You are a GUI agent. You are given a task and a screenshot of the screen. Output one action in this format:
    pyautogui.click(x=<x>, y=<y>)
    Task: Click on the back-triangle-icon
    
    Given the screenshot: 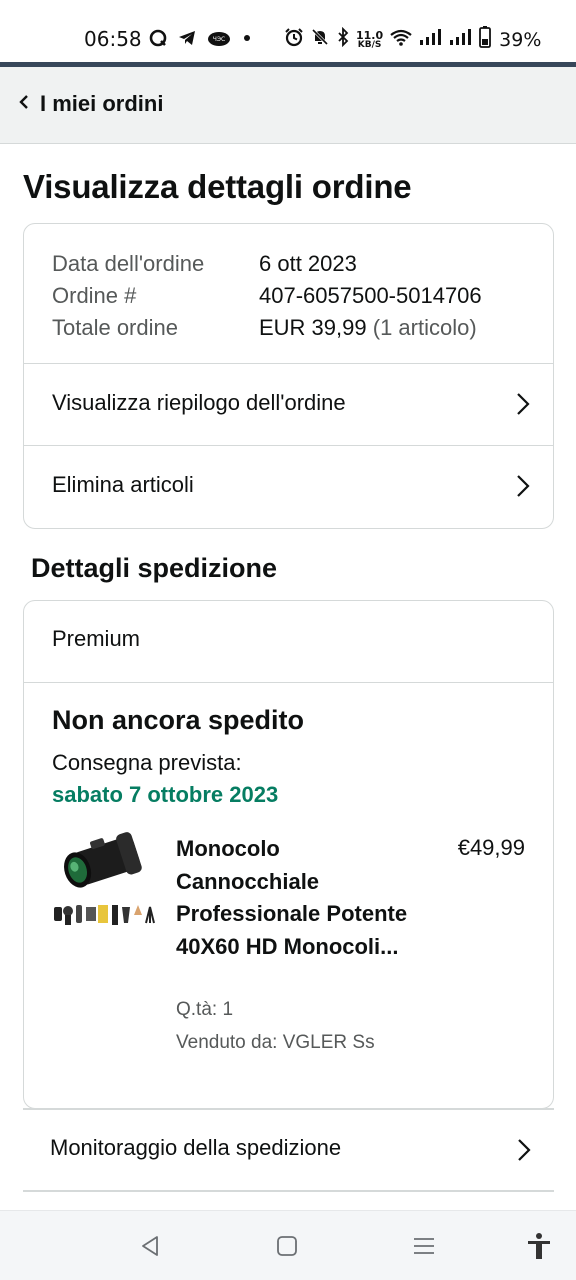 What is the action you would take?
    pyautogui.click(x=150, y=1246)
    